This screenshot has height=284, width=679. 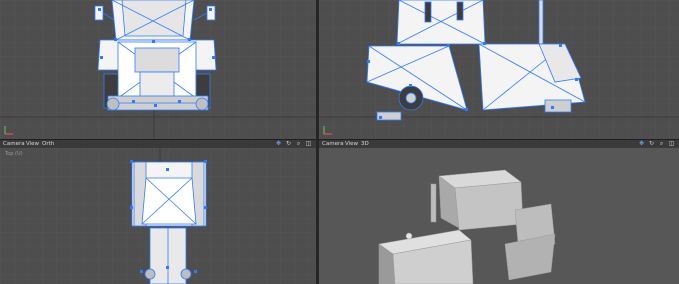 What do you see at coordinates (317, 142) in the screenshot?
I see `viewport-divider` at bounding box center [317, 142].